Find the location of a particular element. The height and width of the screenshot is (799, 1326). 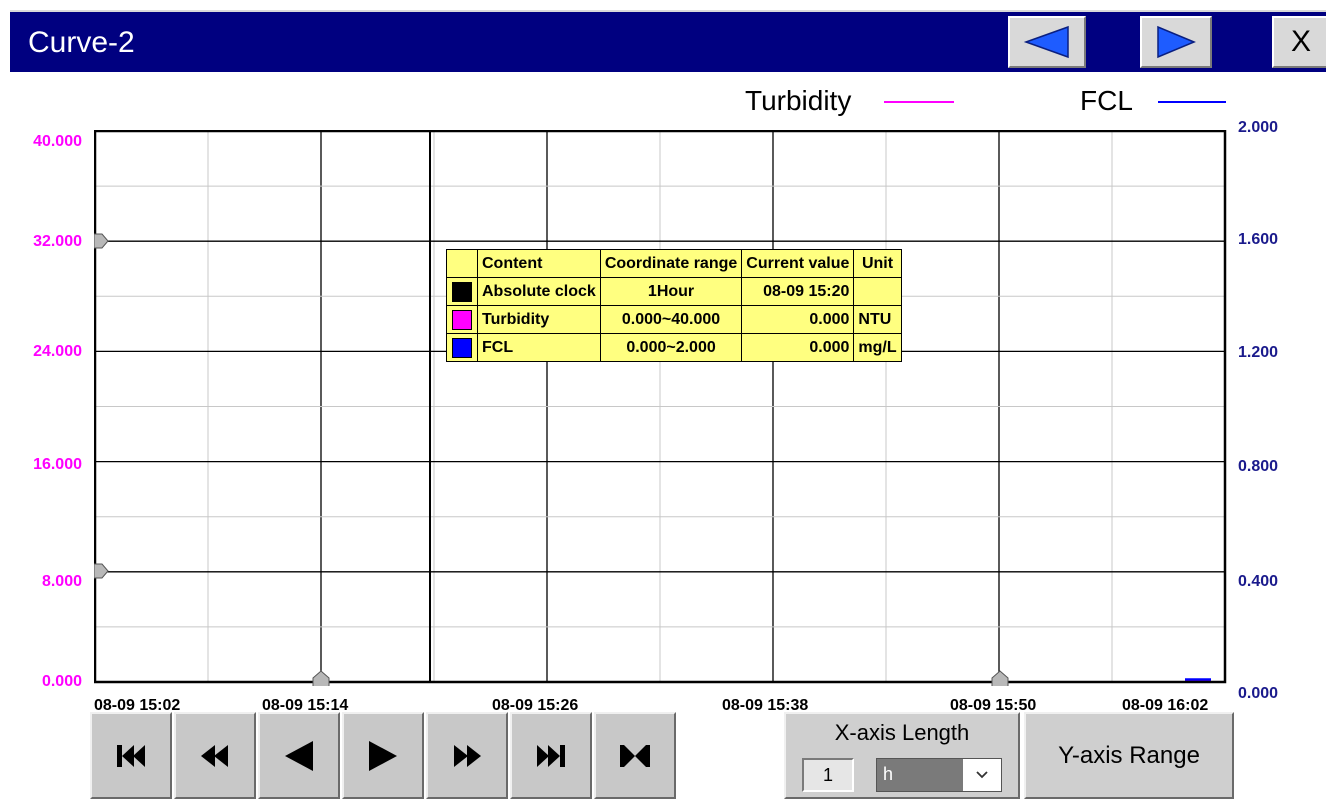

last-page-button is located at coordinates (551, 755).